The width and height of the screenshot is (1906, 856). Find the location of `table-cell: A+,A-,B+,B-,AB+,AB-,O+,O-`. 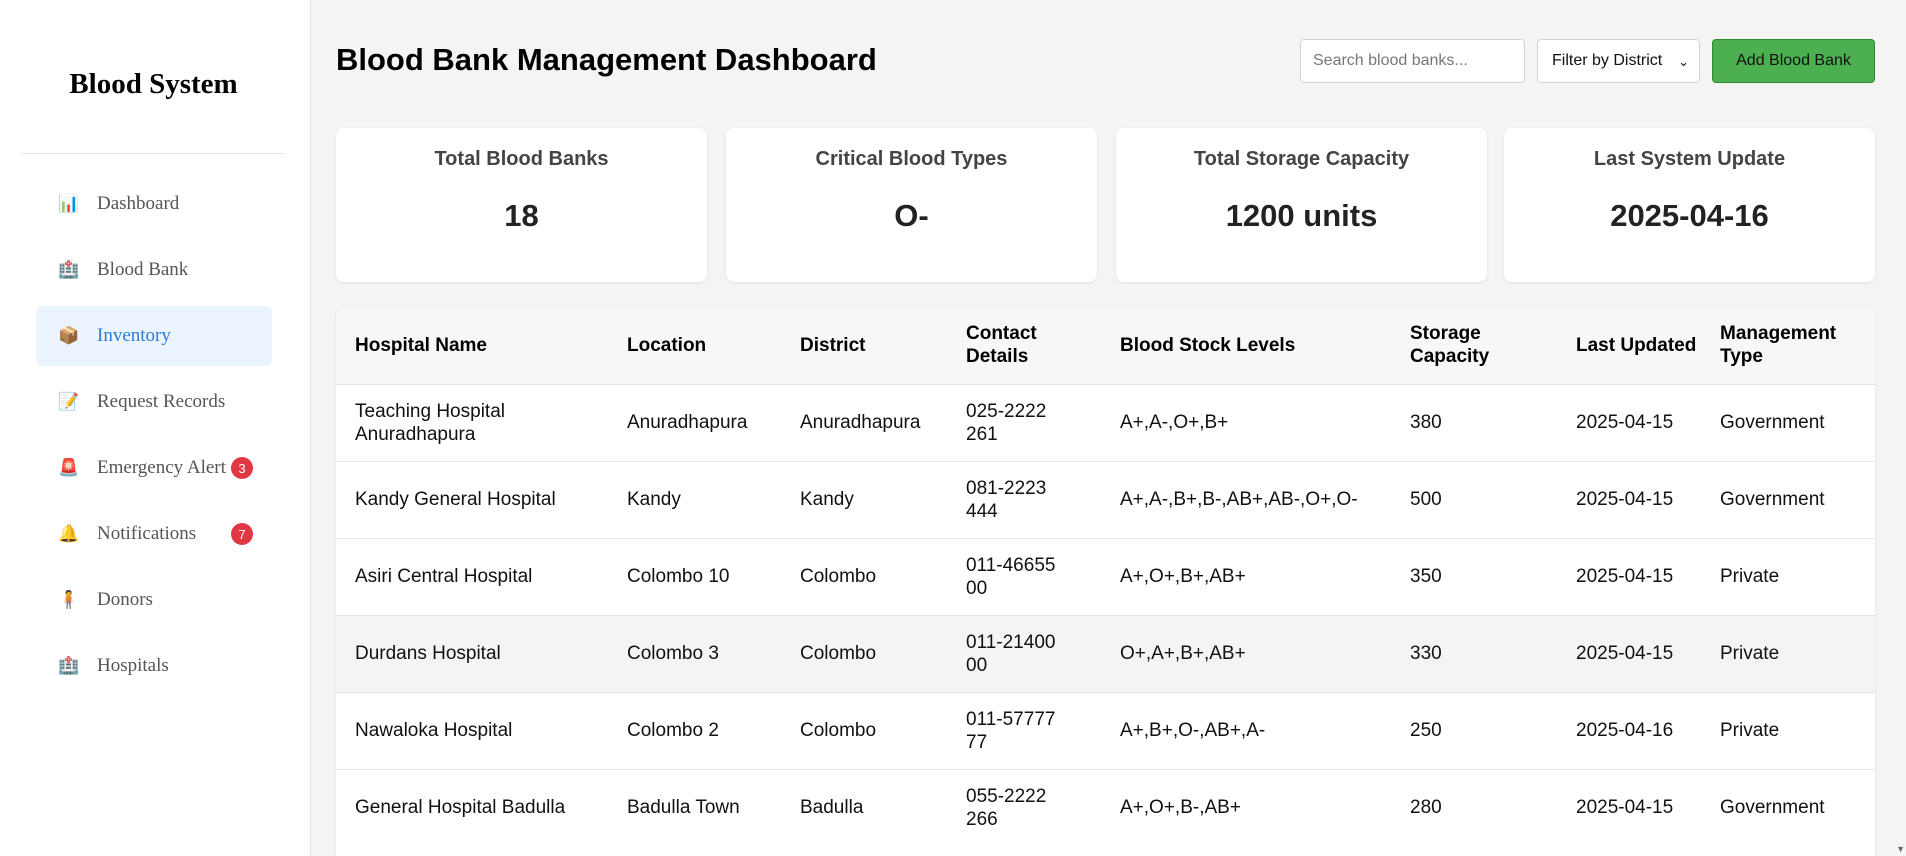

table-cell: A+,A-,B+,B-,AB+,AB-,O+,O- is located at coordinates (1239, 499).